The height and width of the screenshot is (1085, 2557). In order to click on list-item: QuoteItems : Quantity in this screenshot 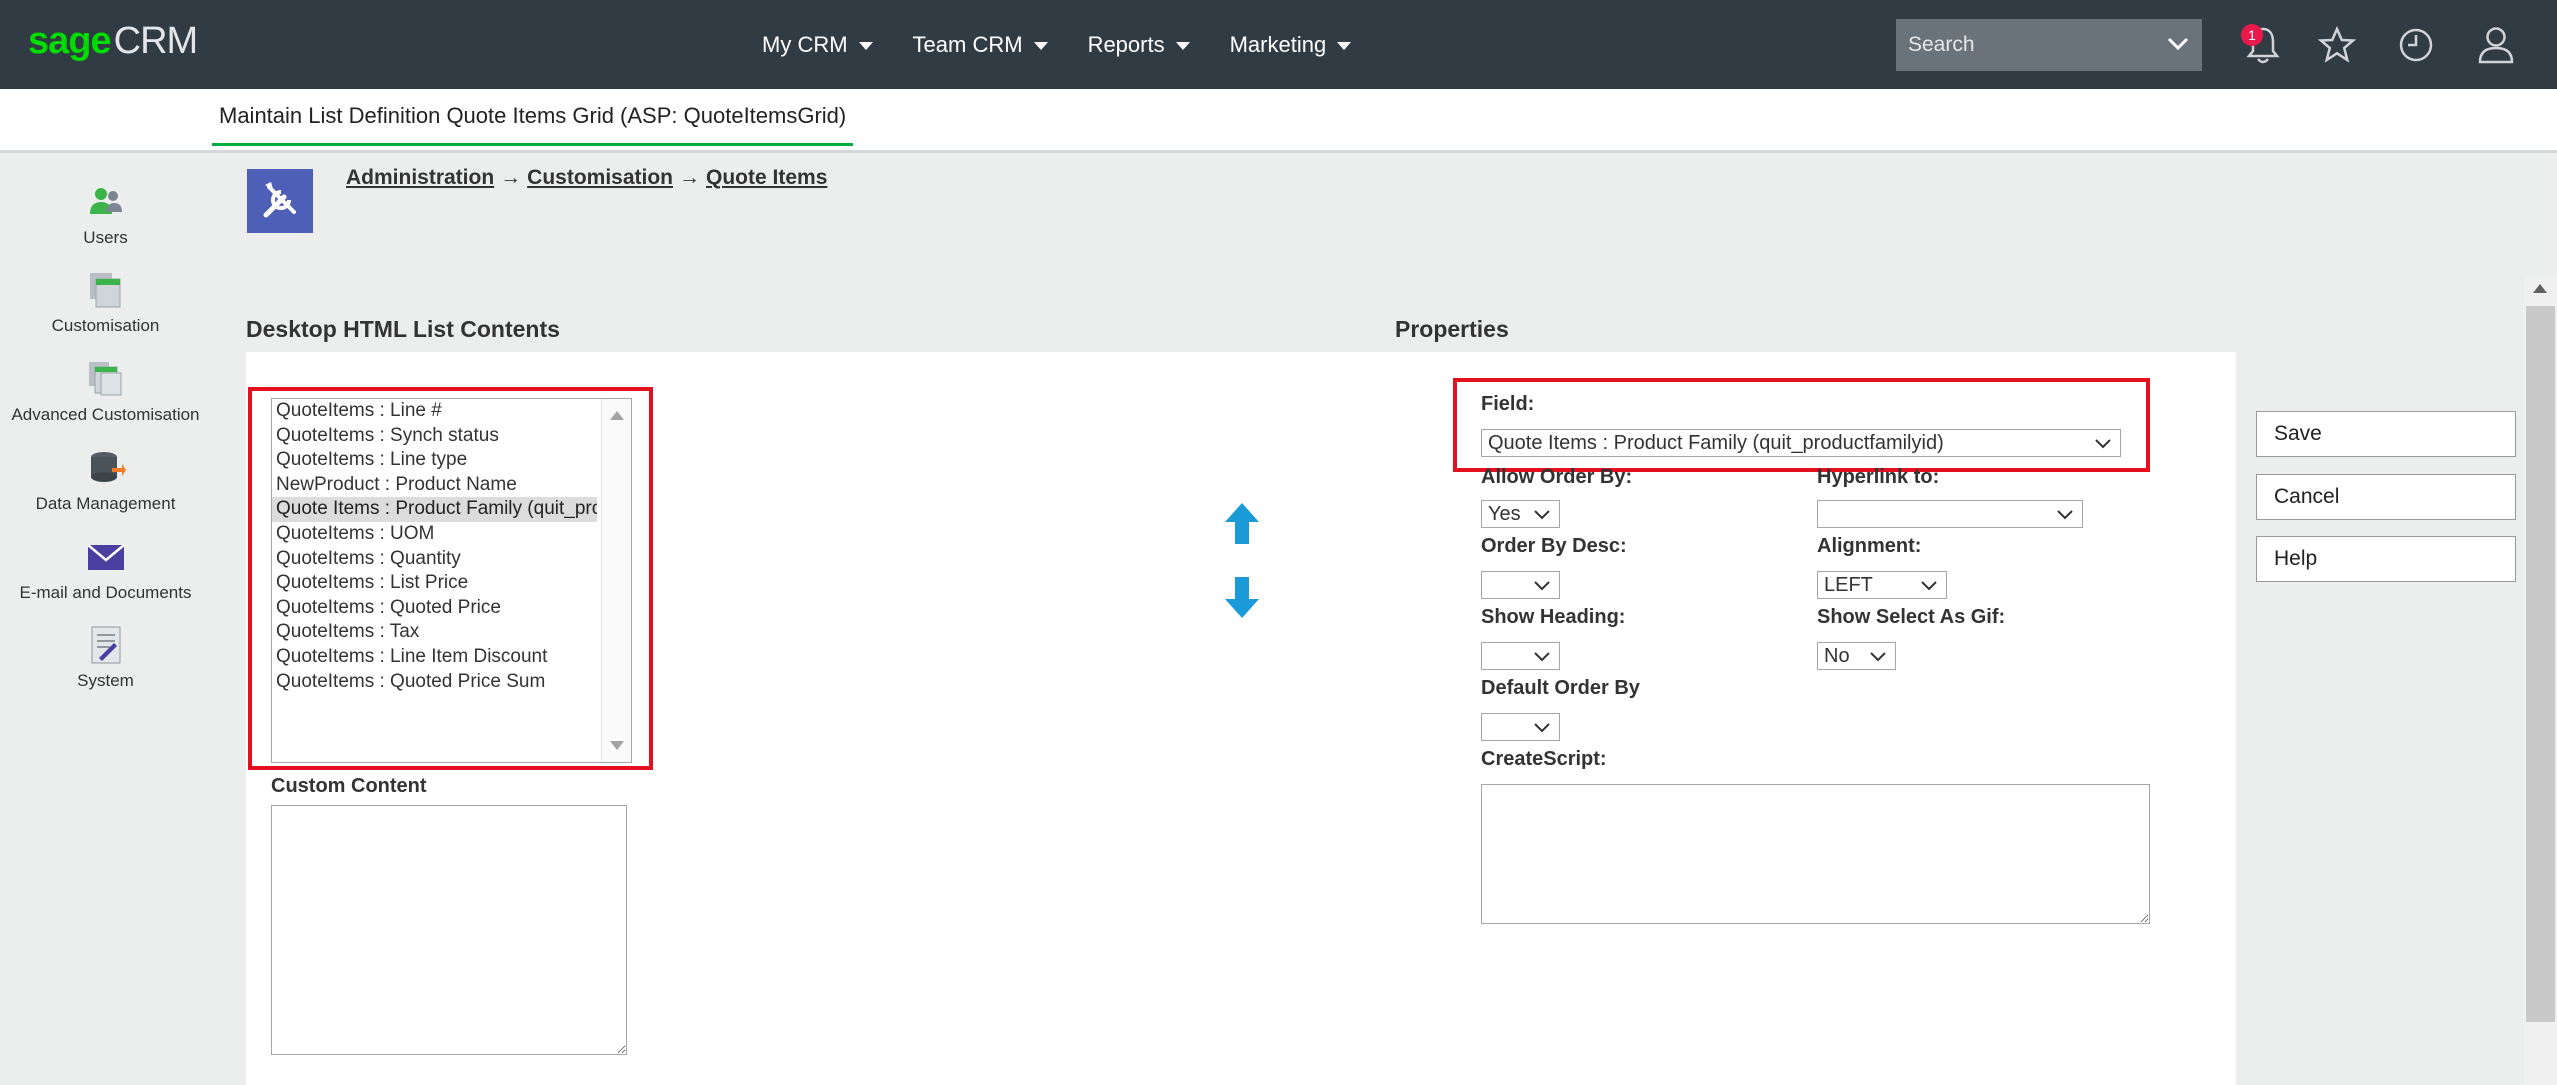, I will do `click(434, 559)`.